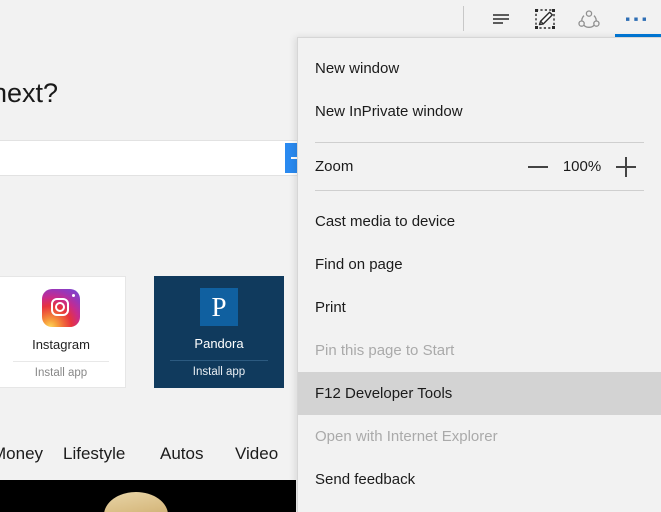 This screenshot has height=512, width=661. I want to click on instagram-icon, so click(62, 310).